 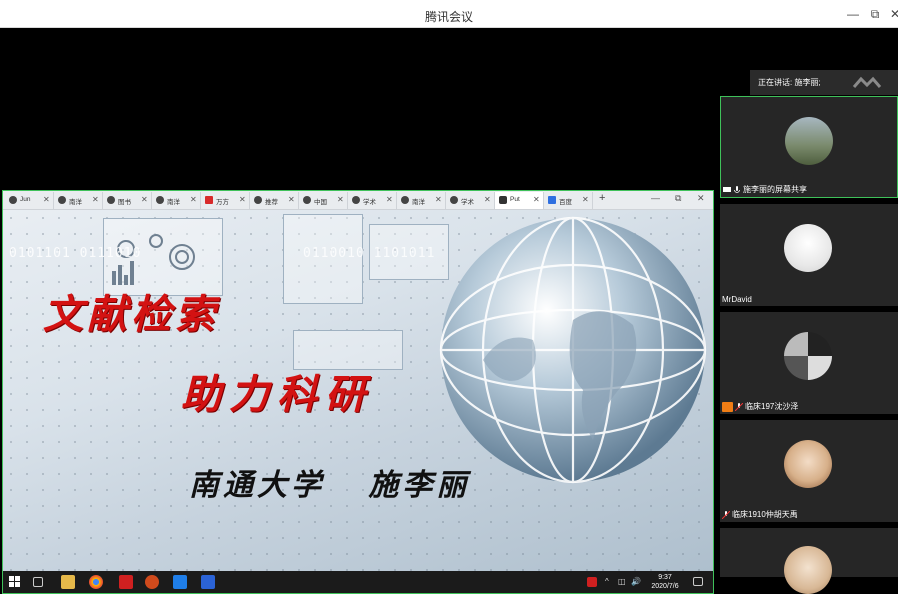 What do you see at coordinates (775, 189) in the screenshot?
I see `participant-name: 施李丽的屏幕共享` at bounding box center [775, 189].